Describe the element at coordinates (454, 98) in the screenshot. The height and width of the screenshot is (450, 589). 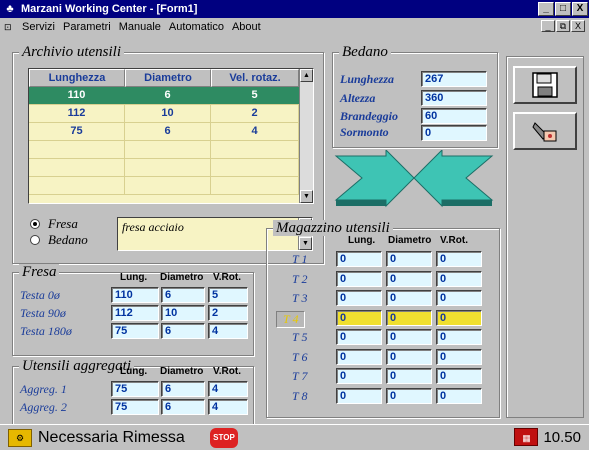
I see `field-altezza: 360` at that location.